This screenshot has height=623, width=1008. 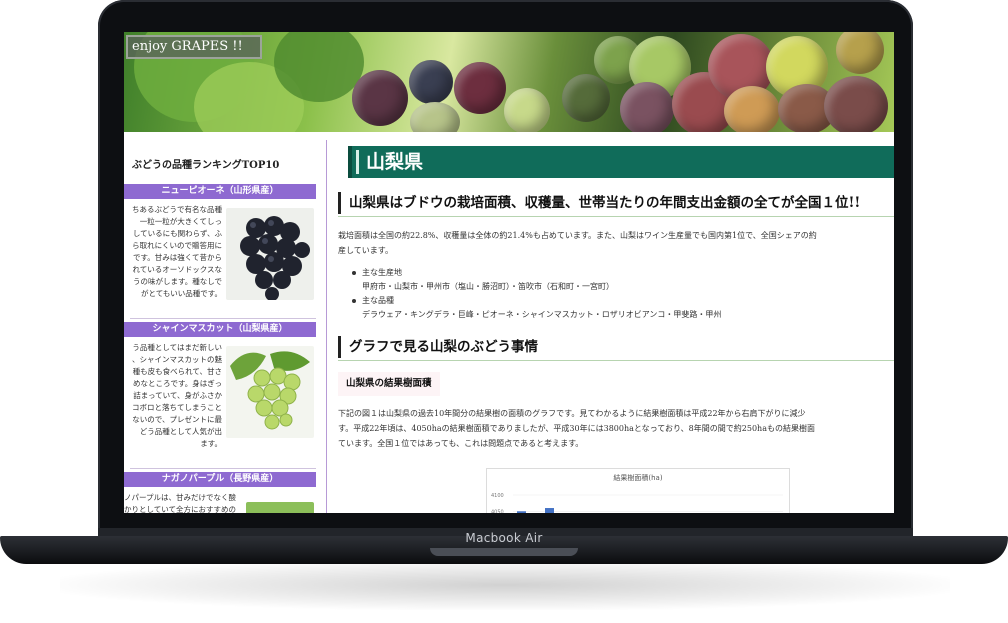 I want to click on nagano-purple-image, so click(x=280, y=507).